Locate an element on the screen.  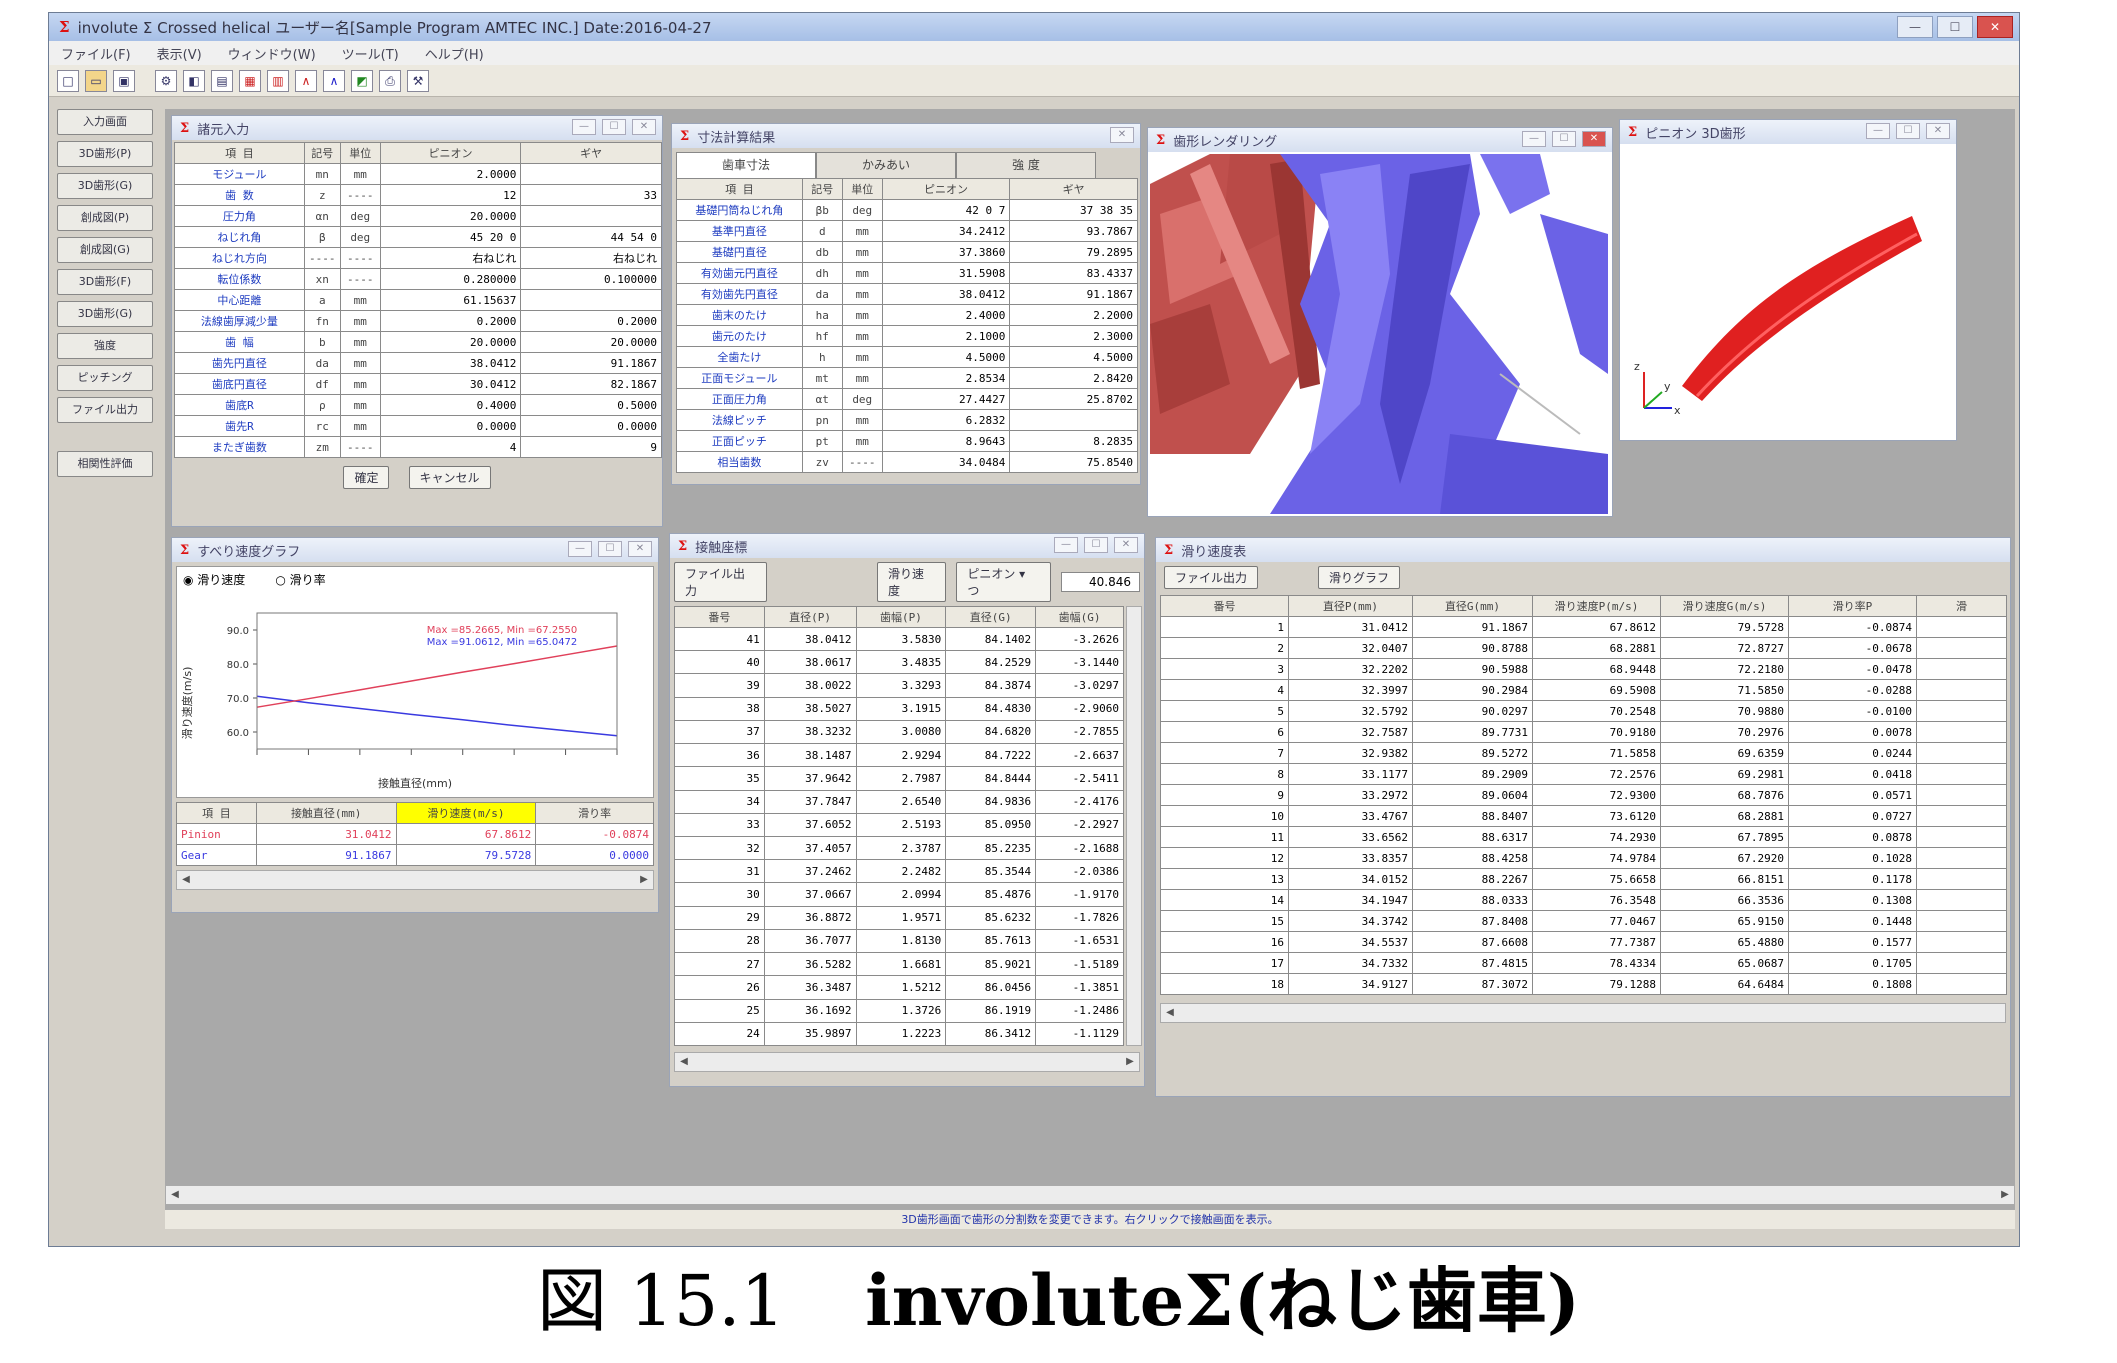
input-row: またぎ歯数 zm ---- 4 9 is located at coordinates (418, 447).